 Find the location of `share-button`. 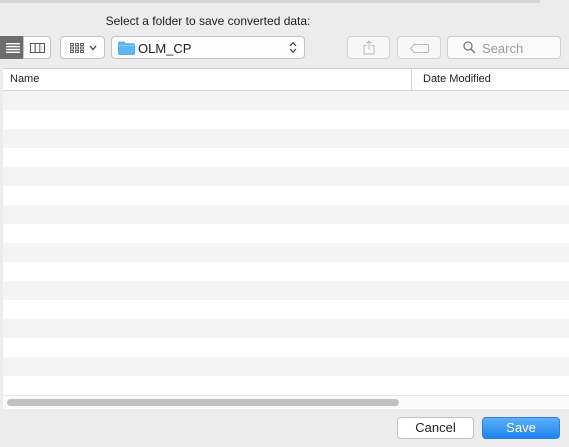

share-button is located at coordinates (368, 47).